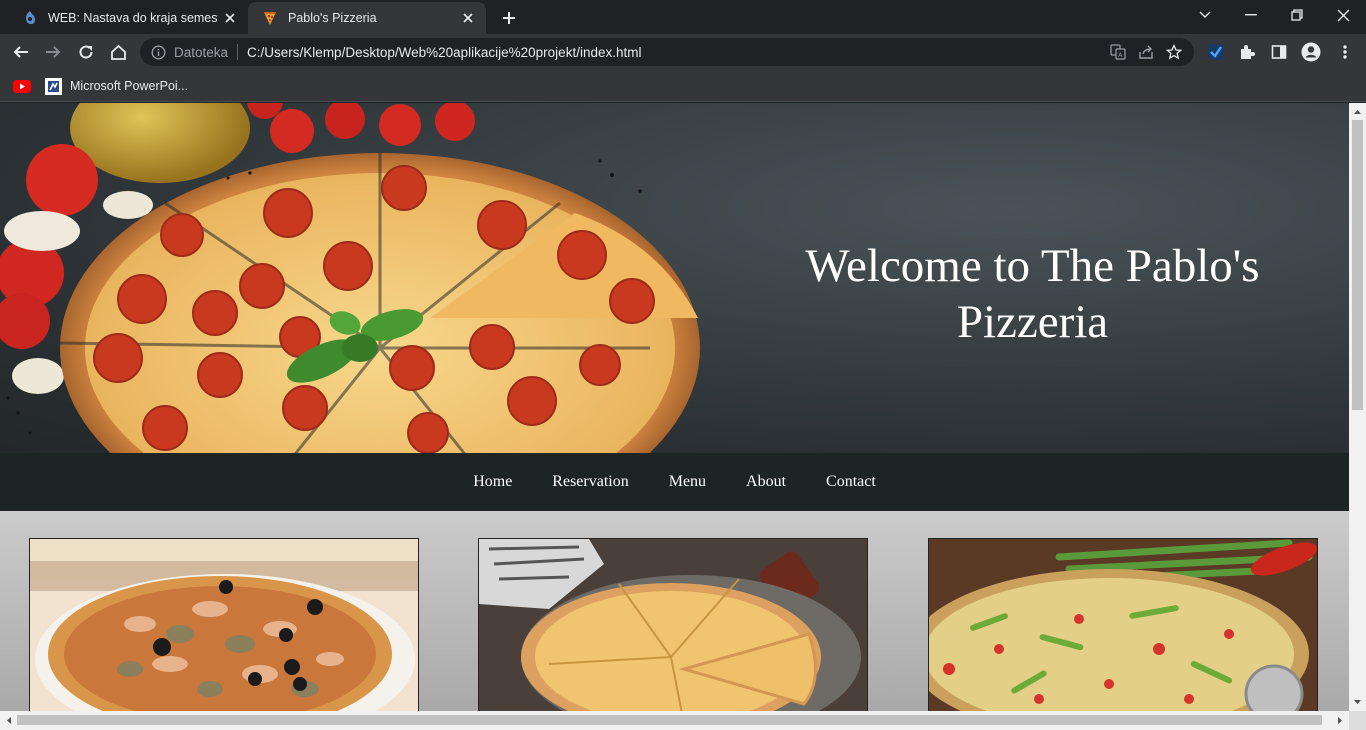 This screenshot has width=1366, height=730. Describe the element at coordinates (1032, 294) in the screenshot. I see `hero-title: Welcome to The Pablo's Pizzeria` at that location.